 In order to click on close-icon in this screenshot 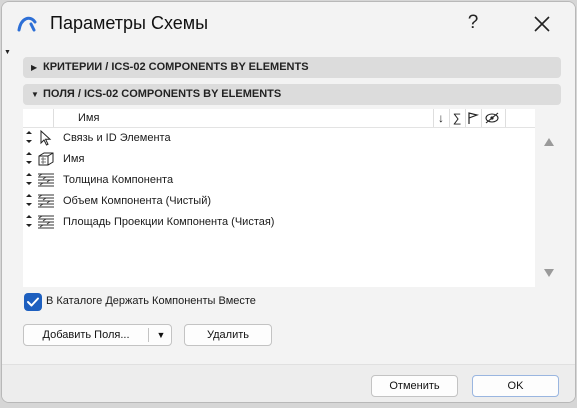, I will do `click(542, 24)`.